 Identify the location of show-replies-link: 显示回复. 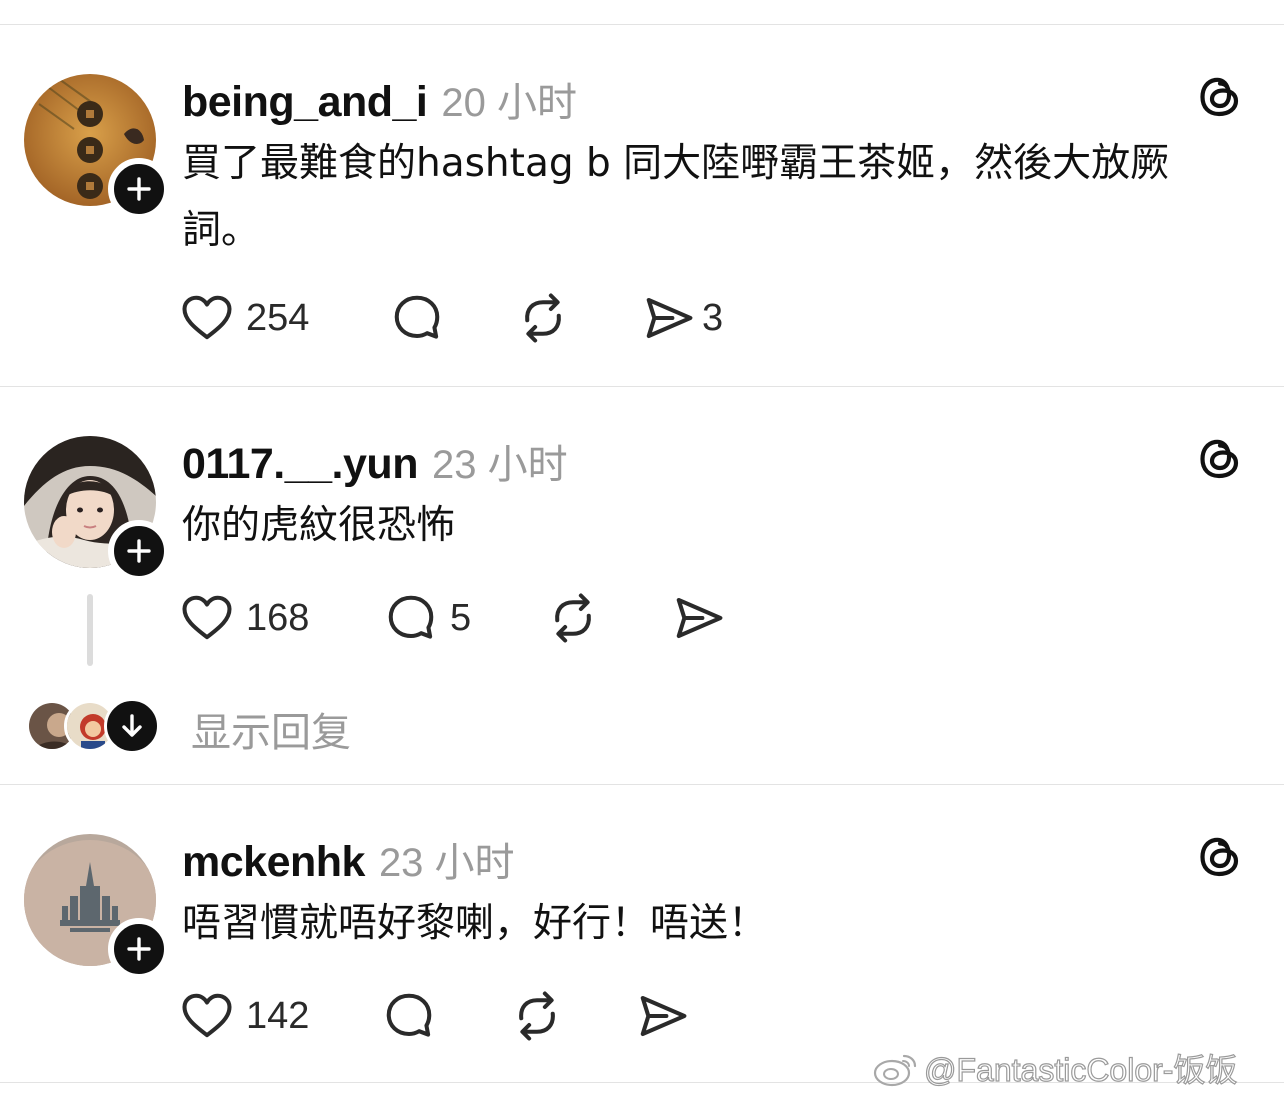
(271, 729).